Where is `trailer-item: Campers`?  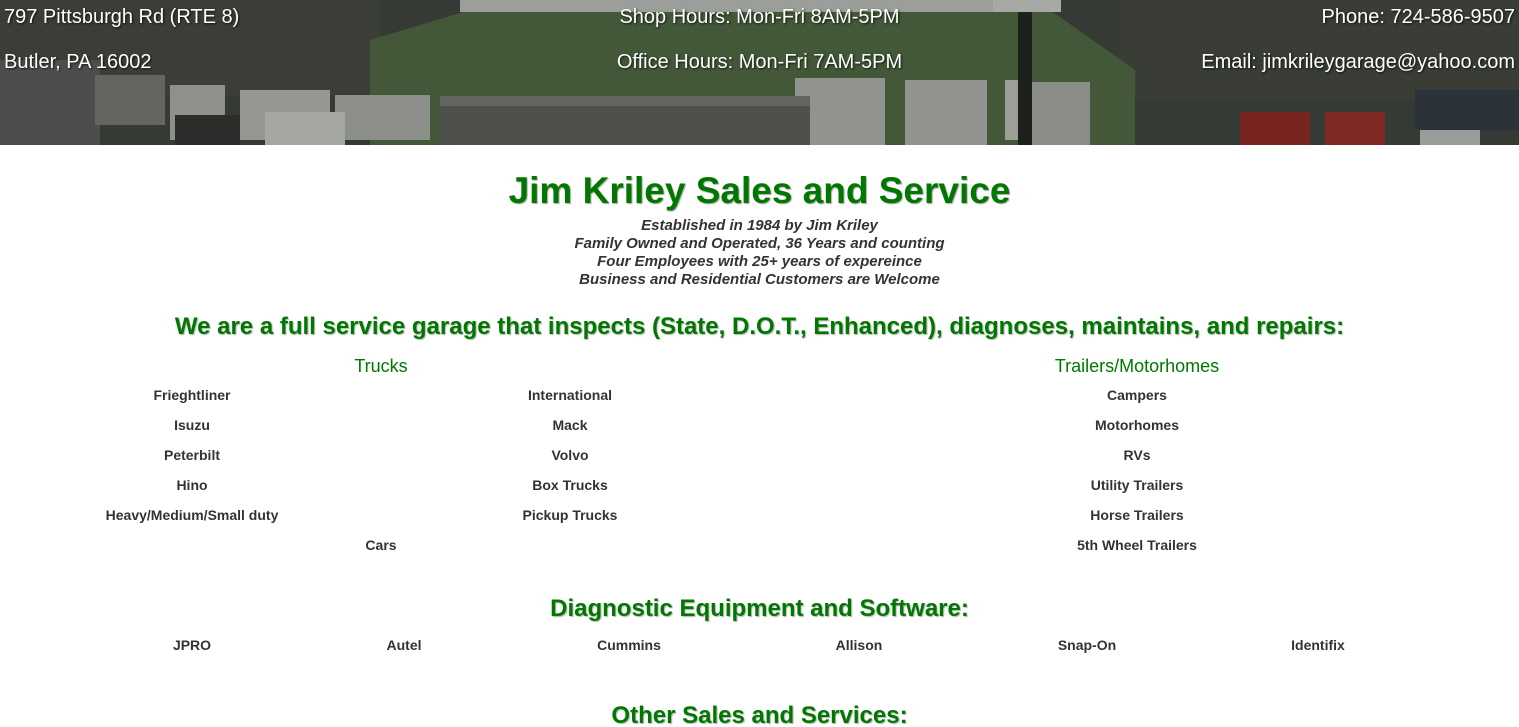
trailer-item: Campers is located at coordinates (1137, 395).